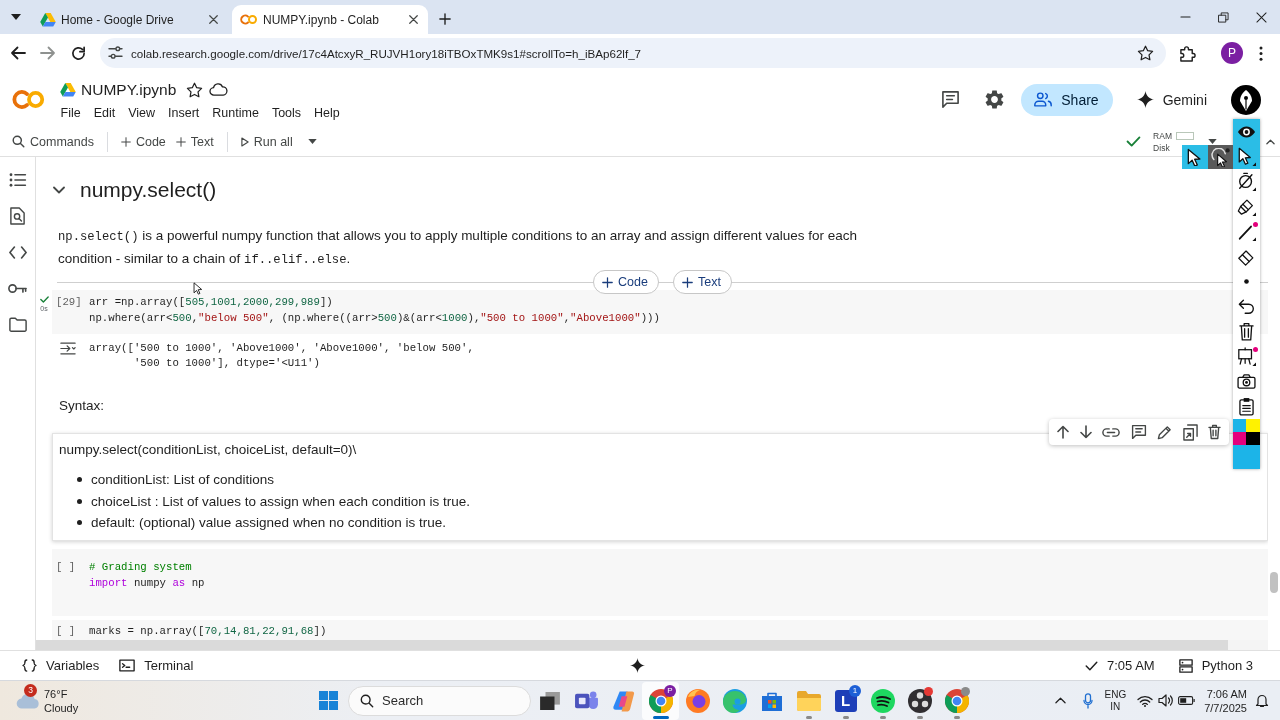 The width and height of the screenshot is (1280, 720). I want to click on add-code-button: Code, so click(143, 141).